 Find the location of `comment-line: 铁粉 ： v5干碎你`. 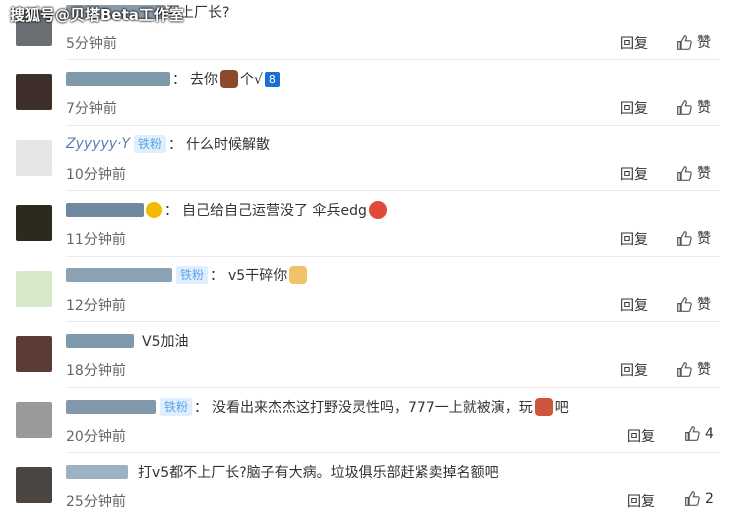

comment-line: 铁粉 ： v5干碎你 is located at coordinates (187, 275).